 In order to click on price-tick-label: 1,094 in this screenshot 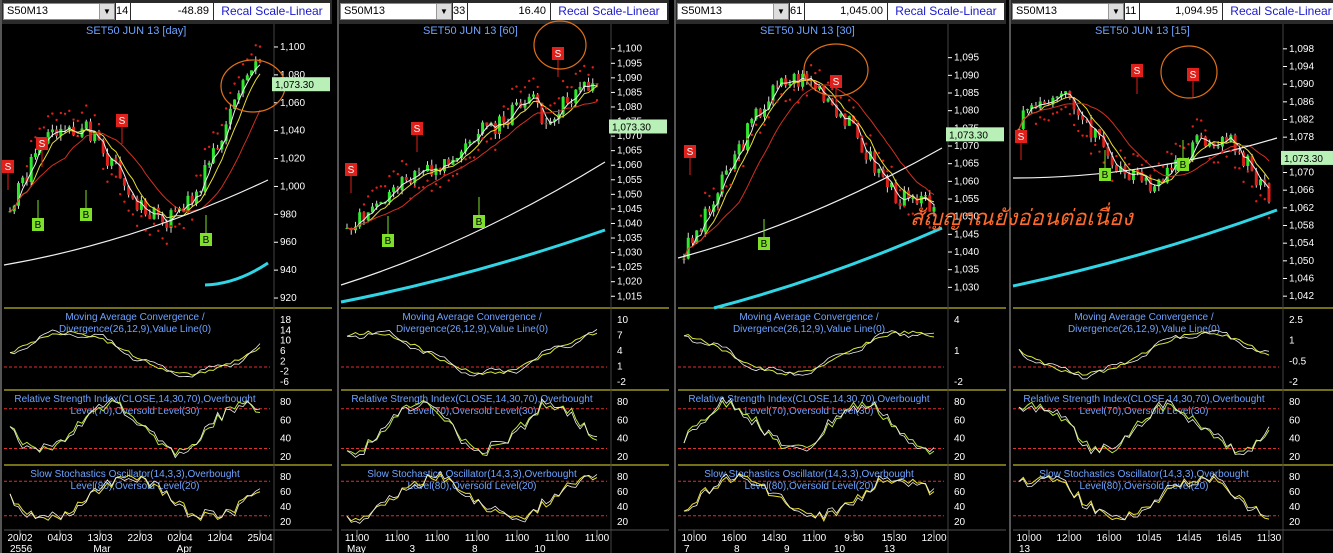, I will do `click(1301, 67)`.